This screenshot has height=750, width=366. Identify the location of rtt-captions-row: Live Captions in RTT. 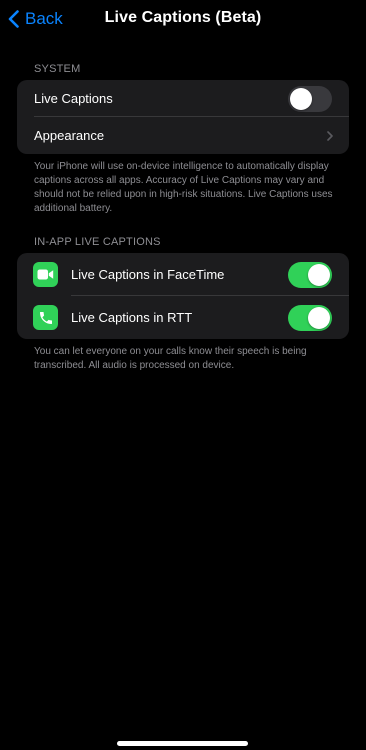
(183, 317).